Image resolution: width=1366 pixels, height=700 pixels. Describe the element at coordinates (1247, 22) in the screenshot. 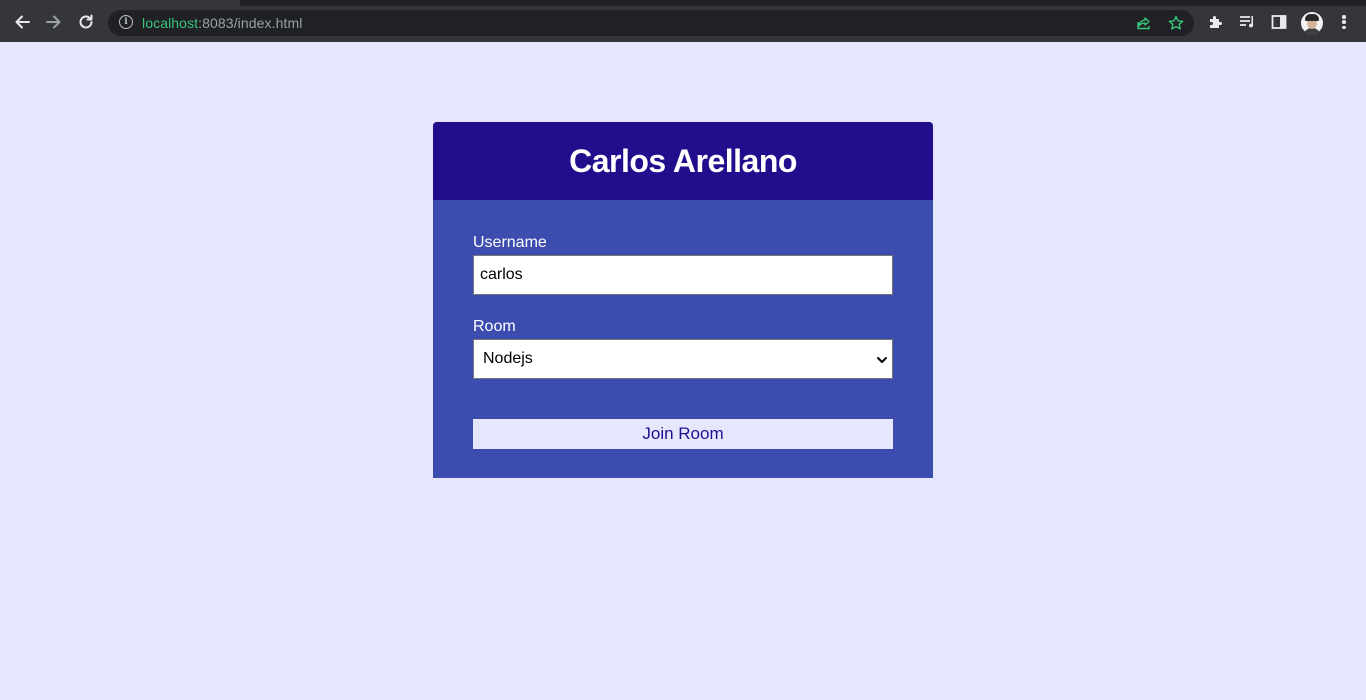

I see `media-queue-icon` at that location.